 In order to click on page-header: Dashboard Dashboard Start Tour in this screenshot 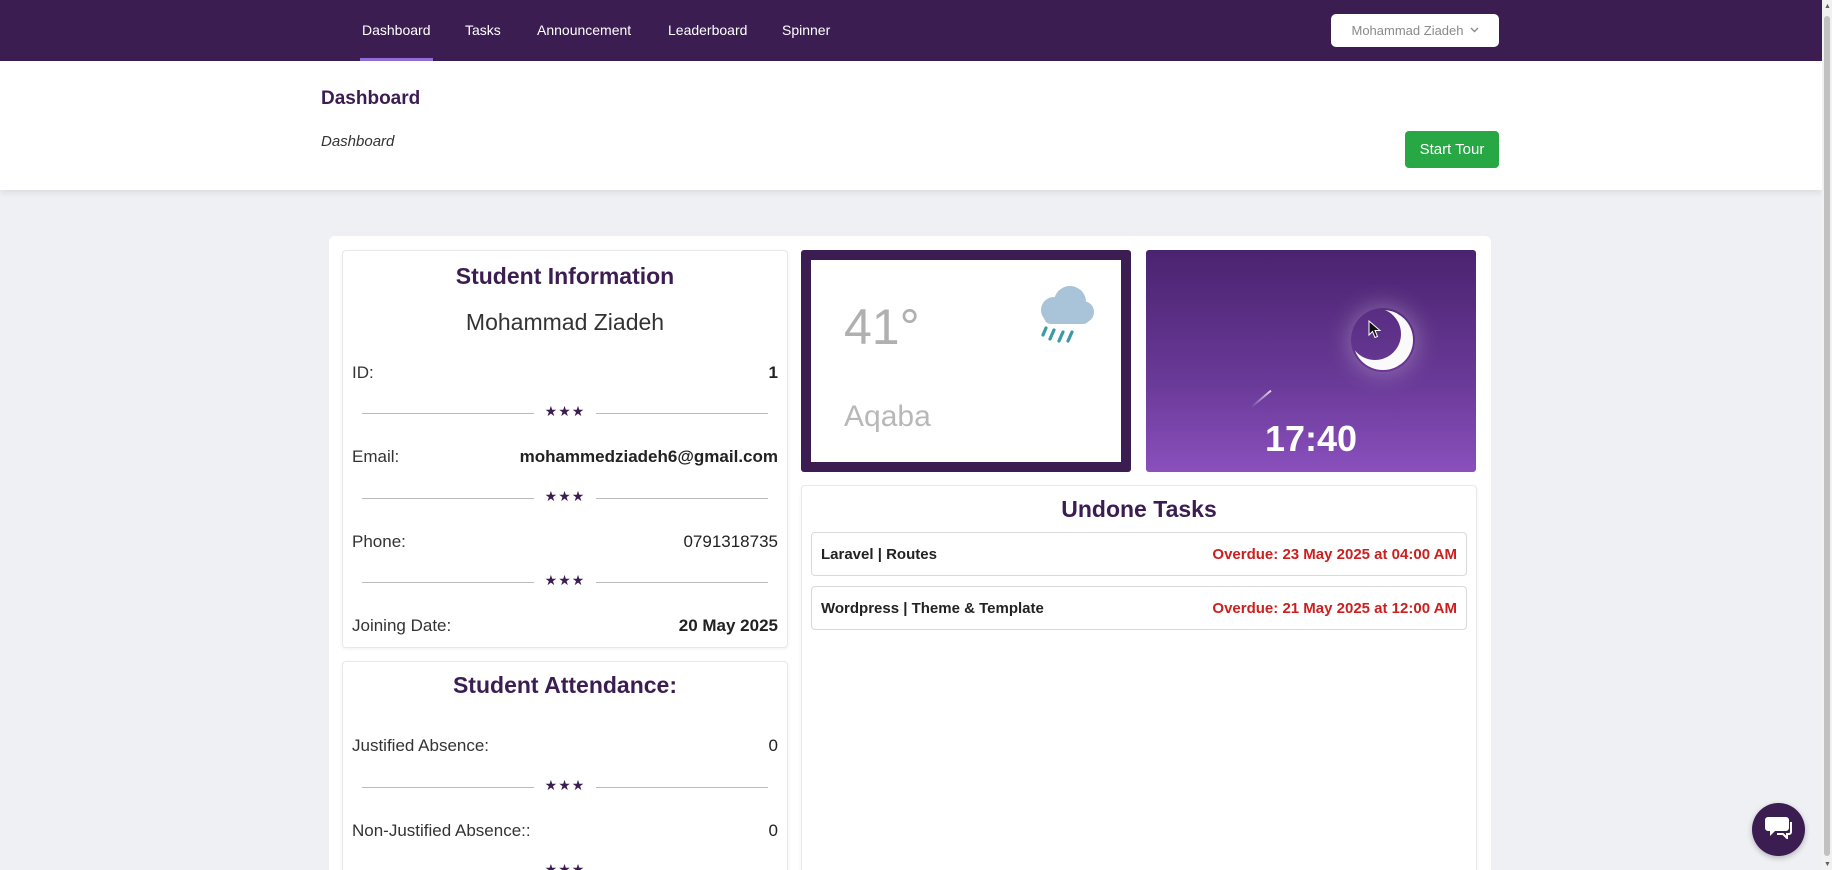, I will do `click(911, 125)`.